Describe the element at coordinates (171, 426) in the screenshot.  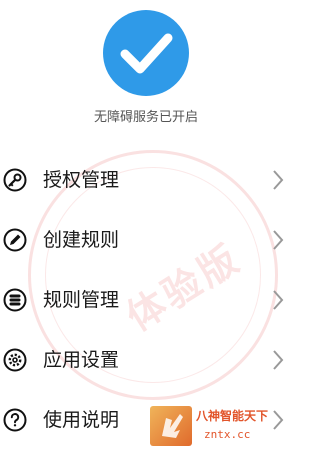
I see `logo-badge-icon` at that location.